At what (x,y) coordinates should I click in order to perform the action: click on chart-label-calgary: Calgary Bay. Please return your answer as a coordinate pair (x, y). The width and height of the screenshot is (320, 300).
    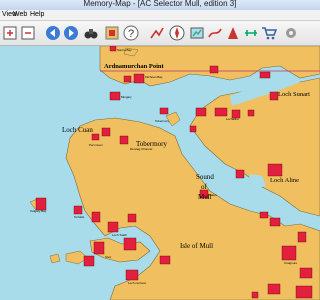
    Looking at the image, I should click on (38, 211).